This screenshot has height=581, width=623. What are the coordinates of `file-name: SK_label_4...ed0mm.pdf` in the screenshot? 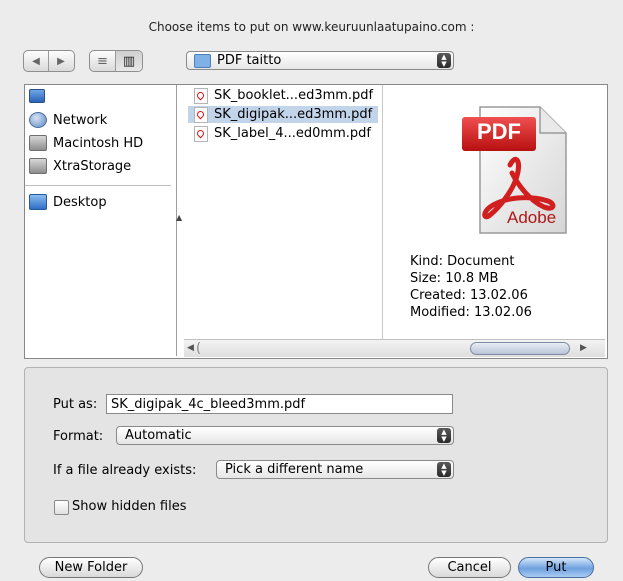 It's located at (292, 133).